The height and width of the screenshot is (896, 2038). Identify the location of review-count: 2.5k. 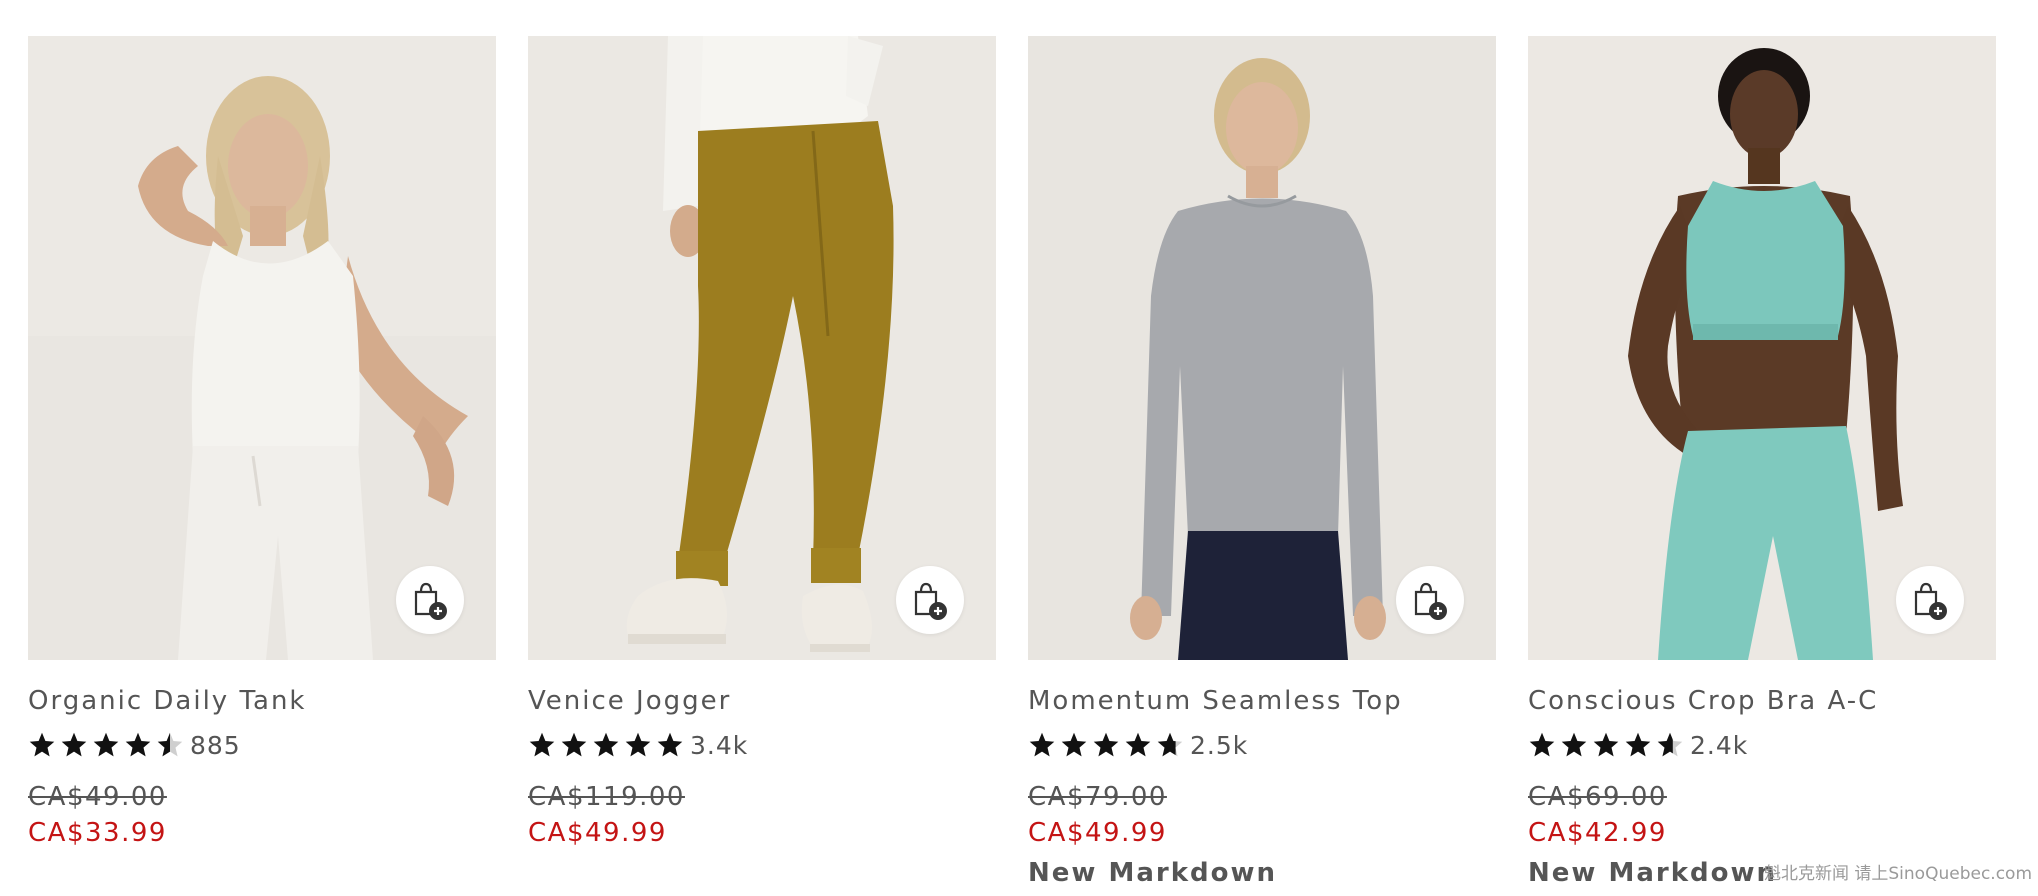
(1219, 745).